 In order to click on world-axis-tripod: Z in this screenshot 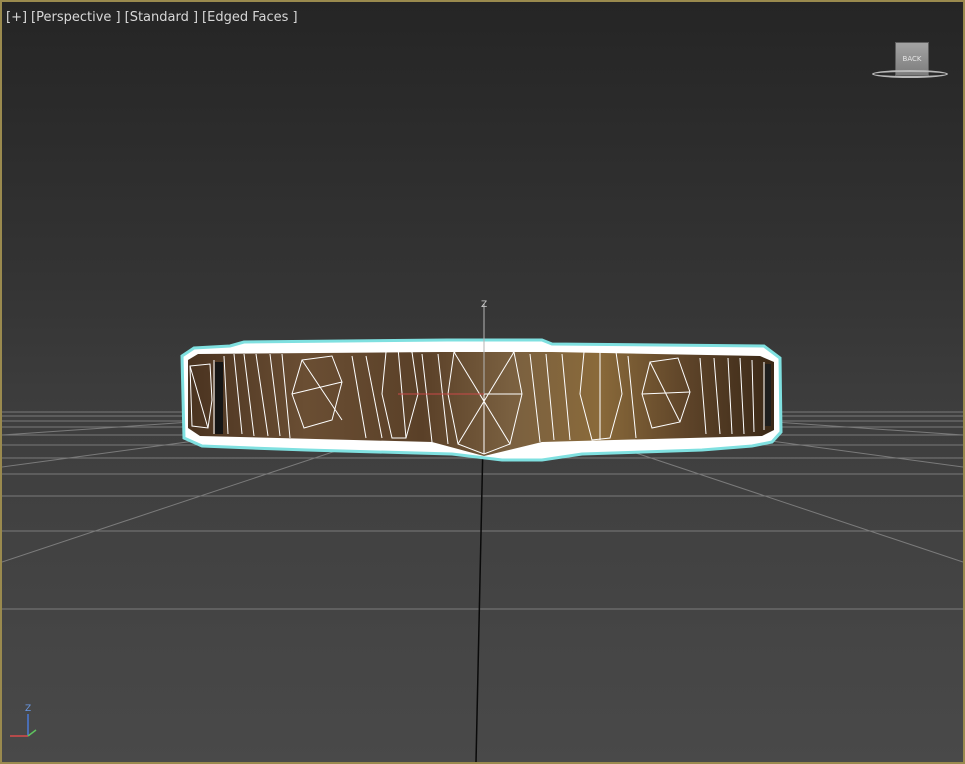, I will do `click(23, 720)`.